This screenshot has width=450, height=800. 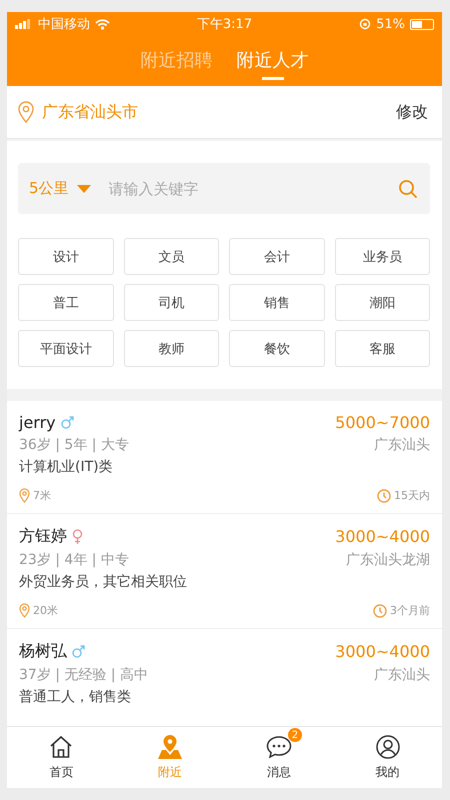 I want to click on nav-tab: 我的, so click(x=387, y=757).